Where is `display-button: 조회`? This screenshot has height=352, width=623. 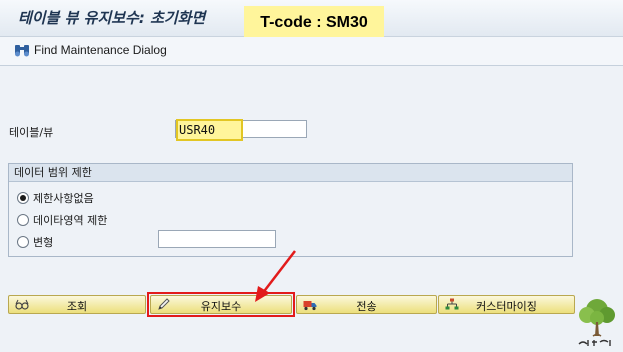
display-button: 조회 is located at coordinates (77, 304).